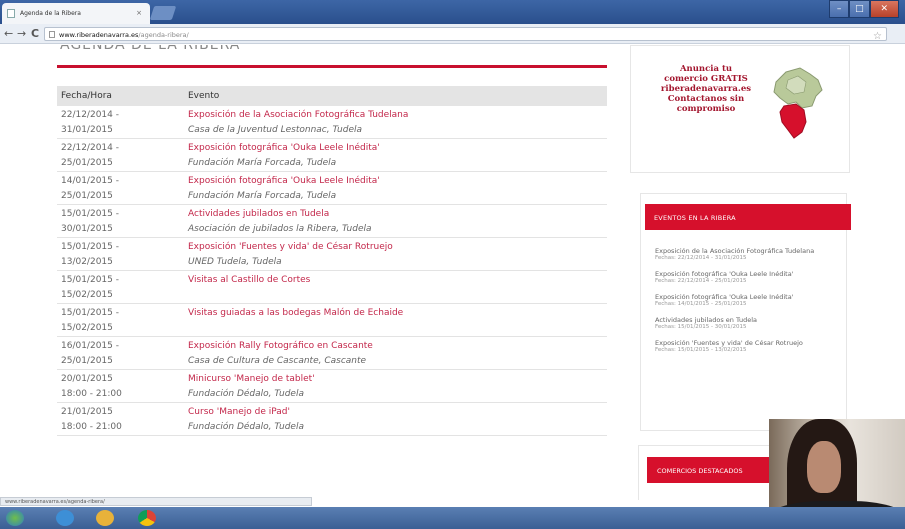  I want to click on table-header-row: Fecha/Hora Evento, so click(332, 96).